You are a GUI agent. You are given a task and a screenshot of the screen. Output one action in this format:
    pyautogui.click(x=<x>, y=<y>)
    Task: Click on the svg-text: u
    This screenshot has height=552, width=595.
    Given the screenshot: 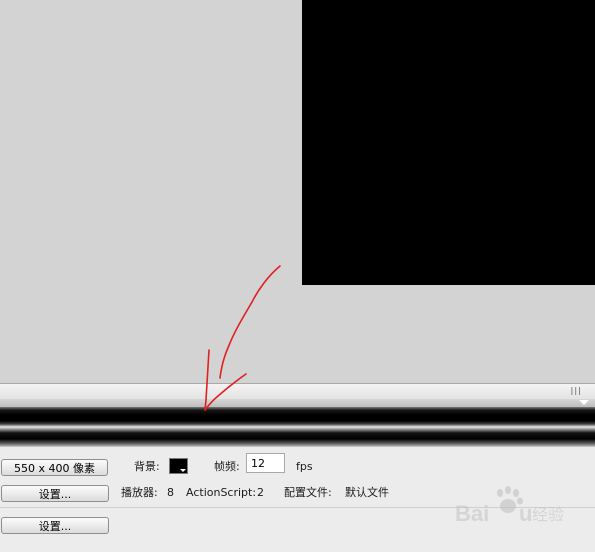 What is the action you would take?
    pyautogui.click(x=525, y=513)
    